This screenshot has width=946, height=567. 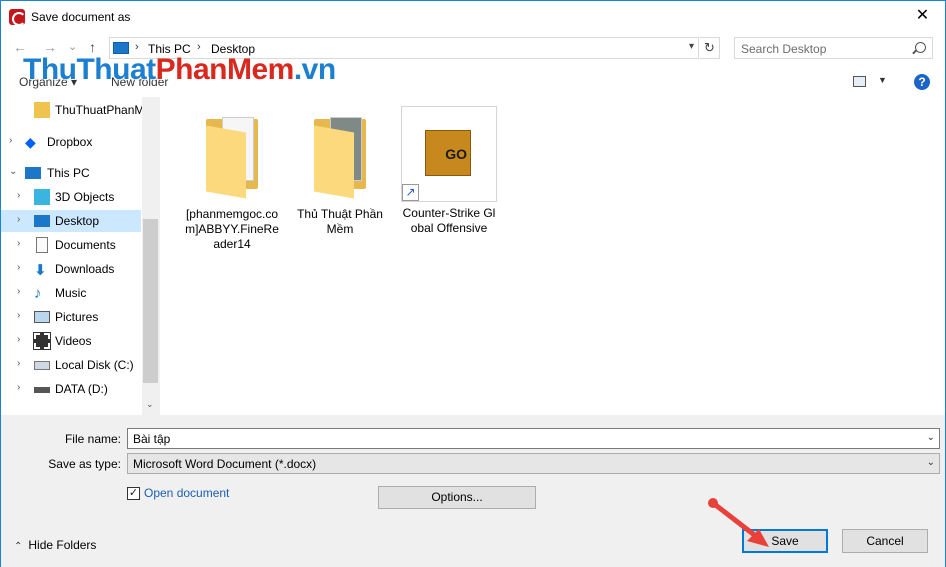 I want to click on pictures-icon, so click(x=42, y=317).